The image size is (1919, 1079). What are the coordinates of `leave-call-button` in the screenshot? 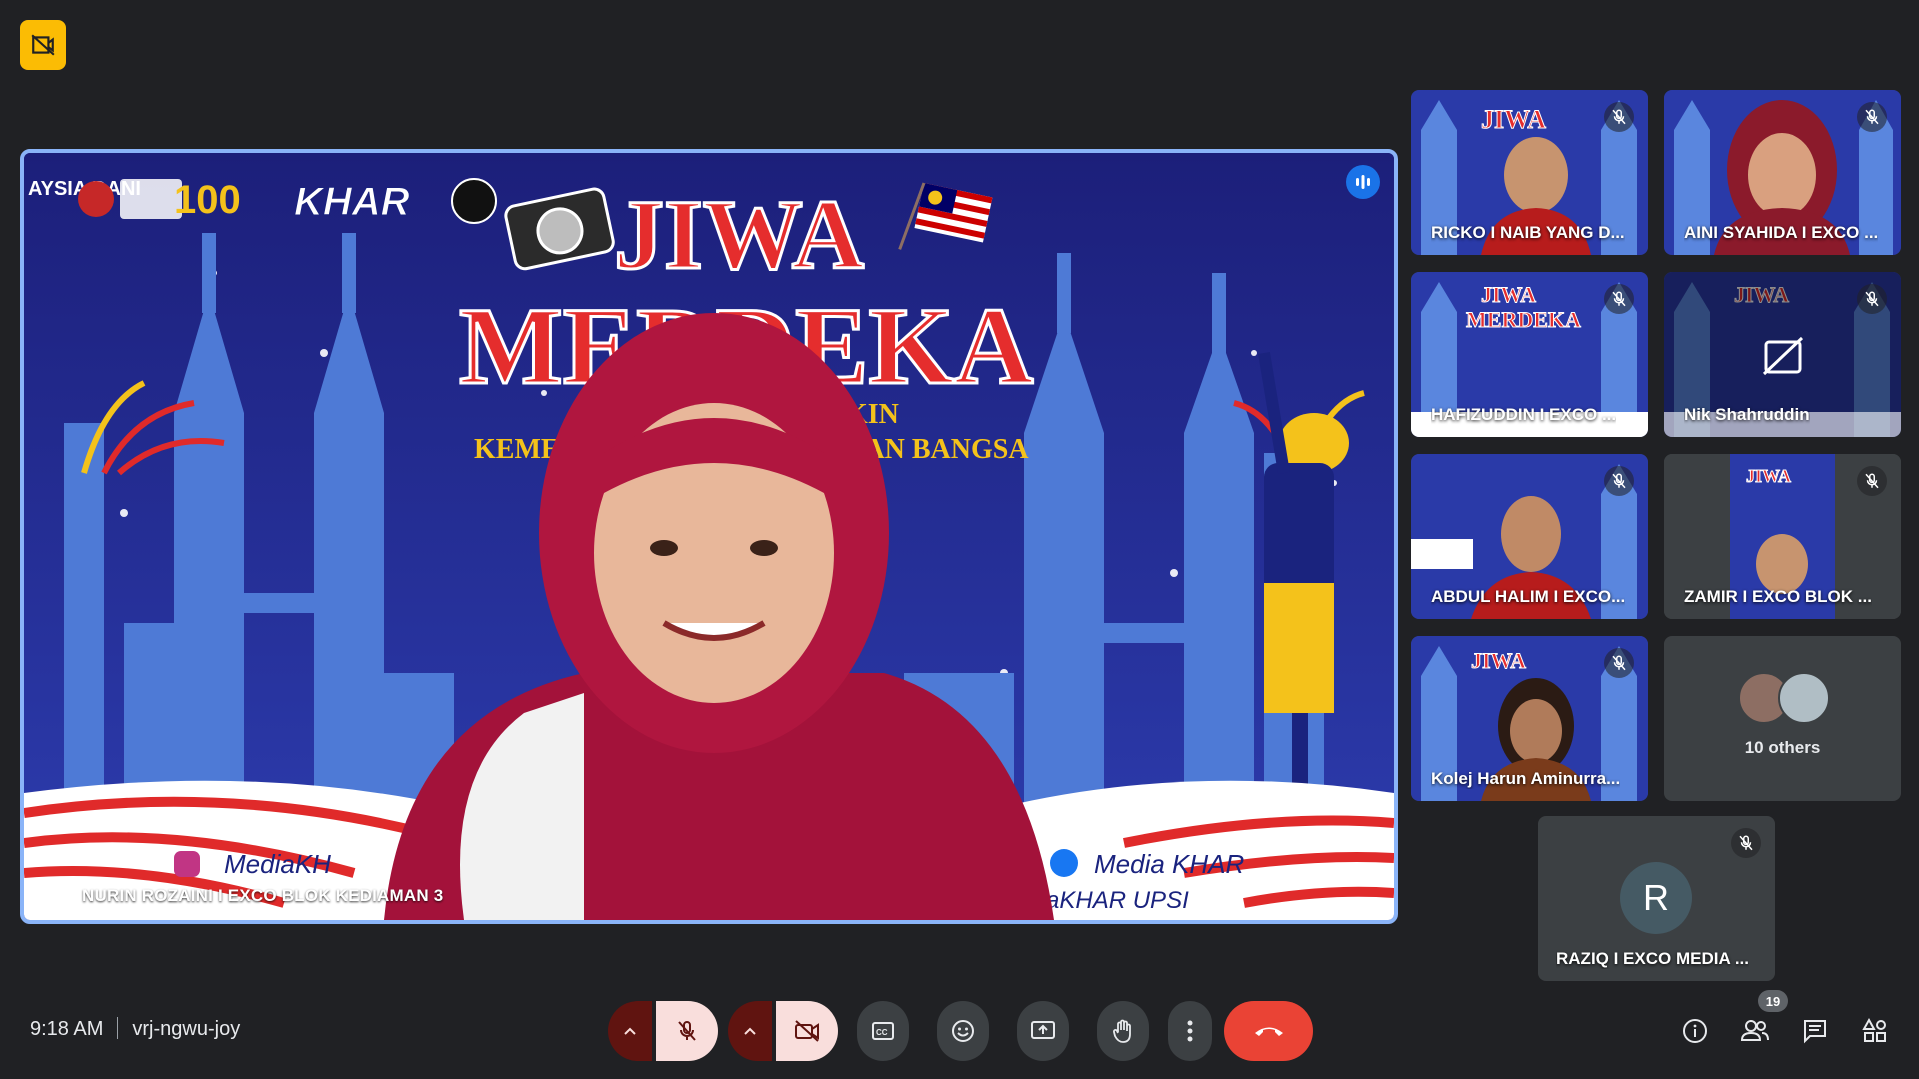 It's located at (1268, 1031).